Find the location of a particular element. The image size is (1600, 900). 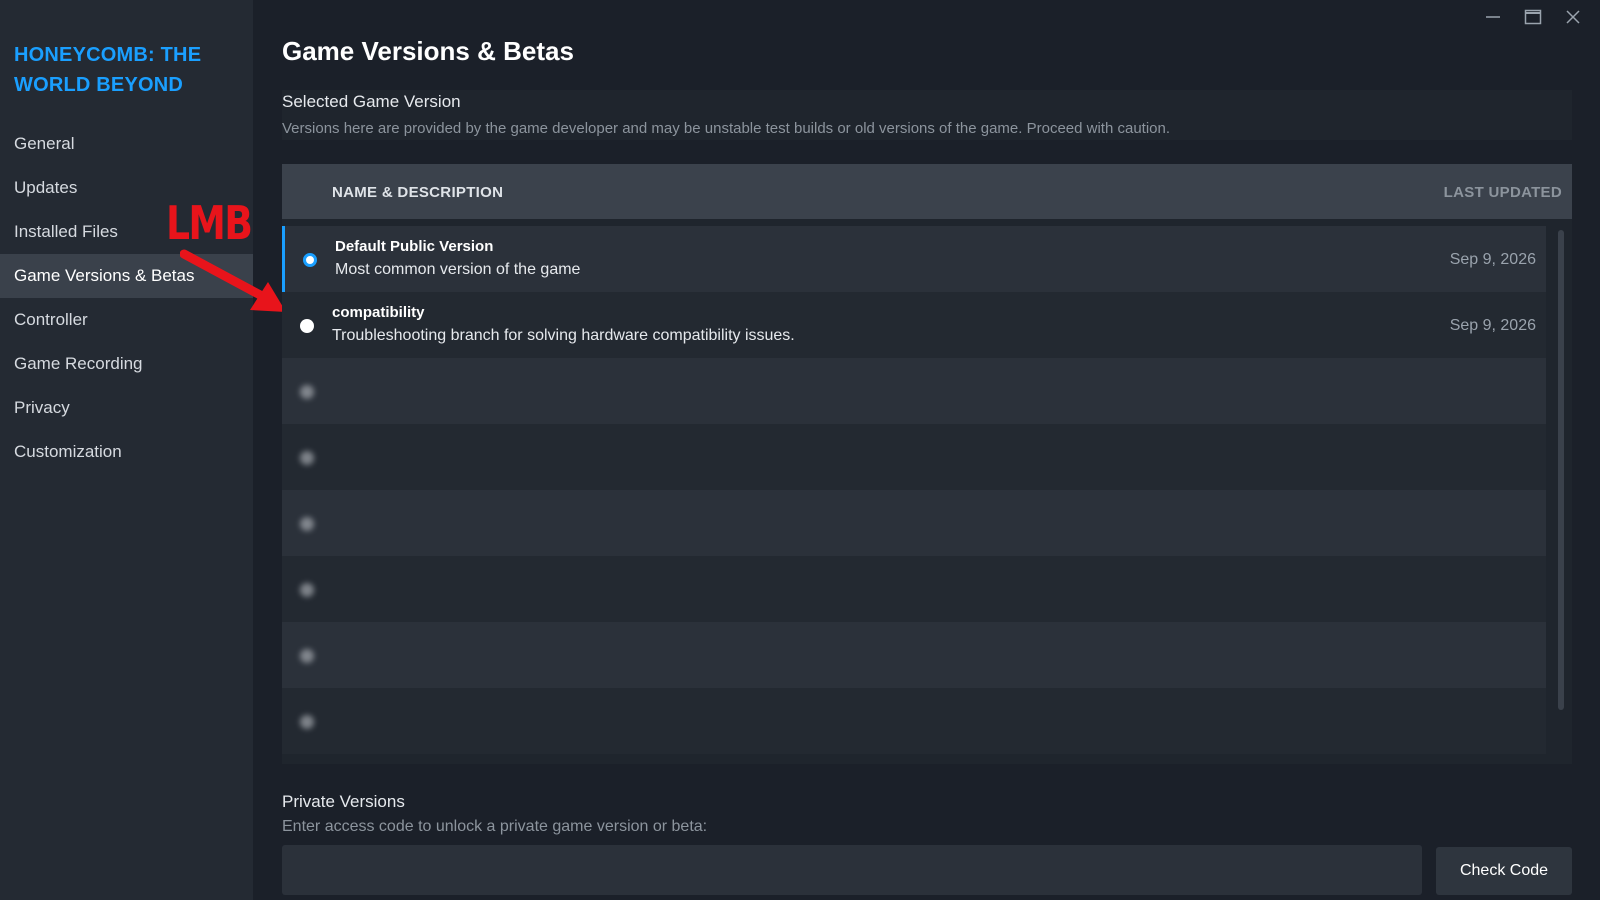

private-versions-title: Private Versions is located at coordinates (343, 801).